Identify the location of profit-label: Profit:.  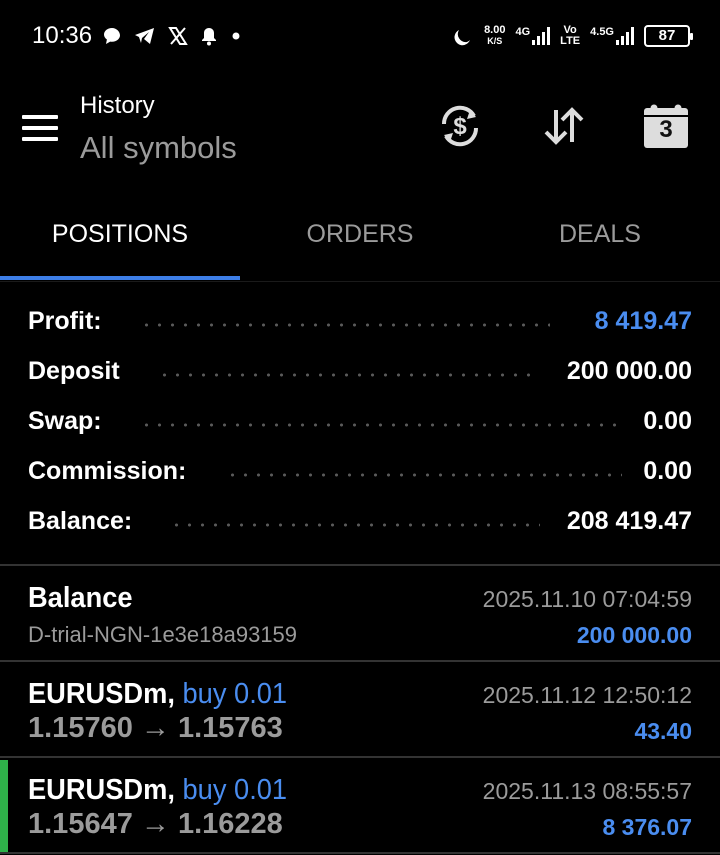
(69, 321).